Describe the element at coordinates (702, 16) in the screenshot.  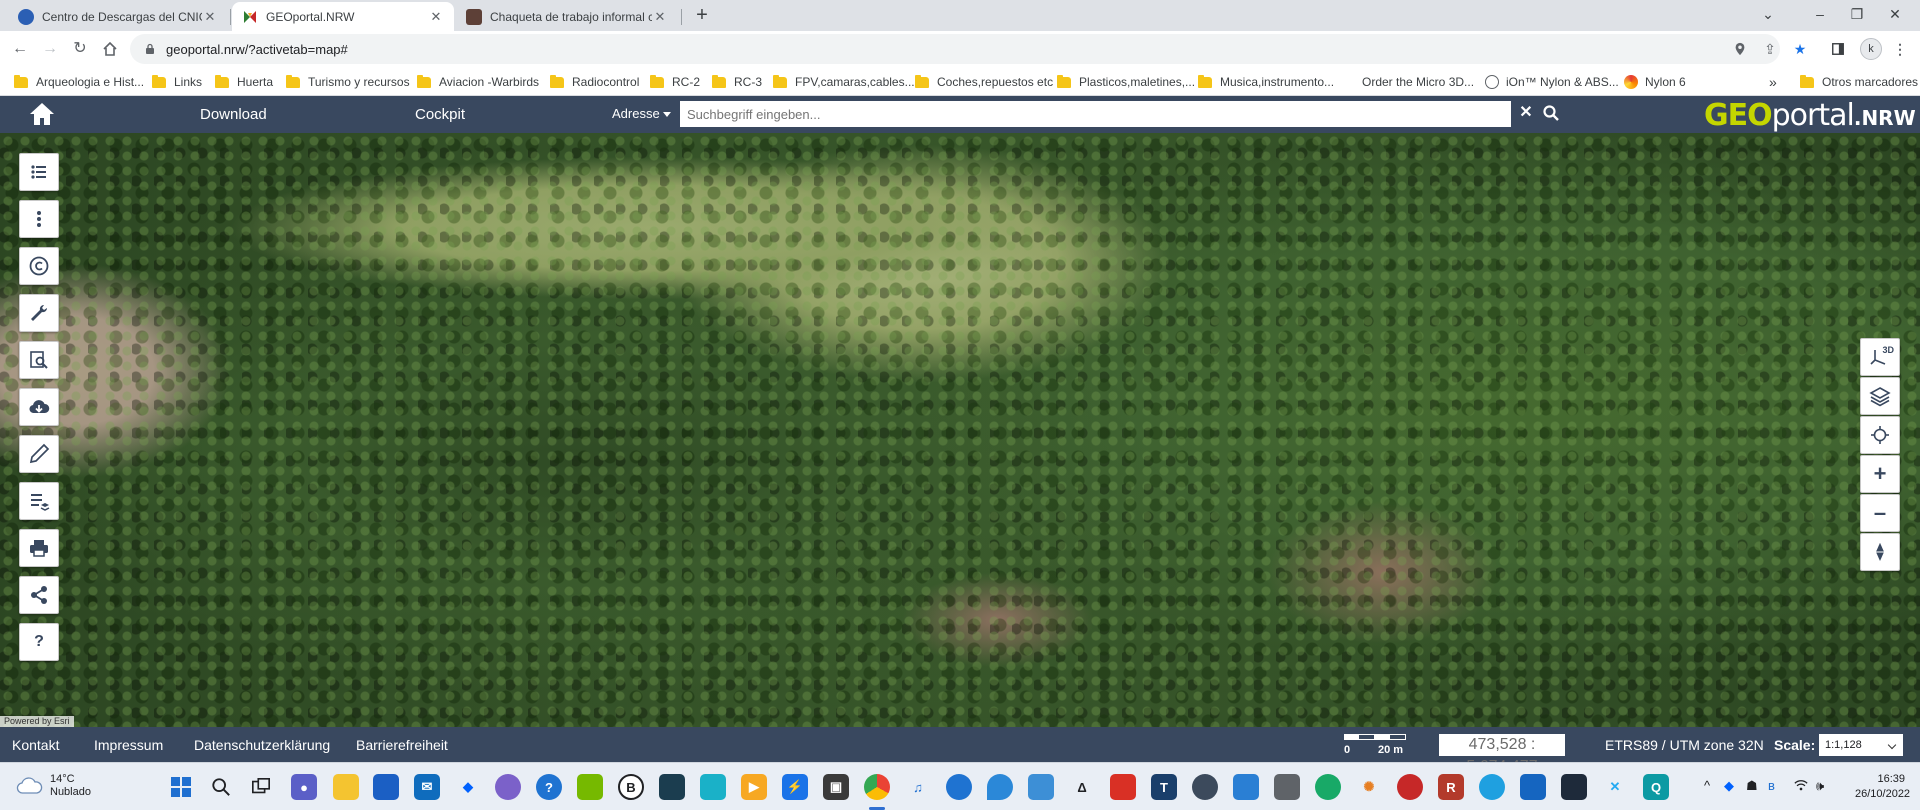
I see `new-tab-button: +` at that location.